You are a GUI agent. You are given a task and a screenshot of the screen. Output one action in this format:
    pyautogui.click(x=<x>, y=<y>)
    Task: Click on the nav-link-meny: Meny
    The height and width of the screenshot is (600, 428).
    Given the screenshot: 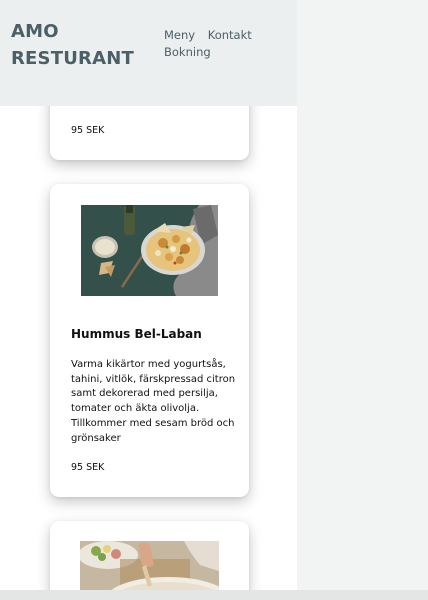 What is the action you would take?
    pyautogui.click(x=179, y=35)
    